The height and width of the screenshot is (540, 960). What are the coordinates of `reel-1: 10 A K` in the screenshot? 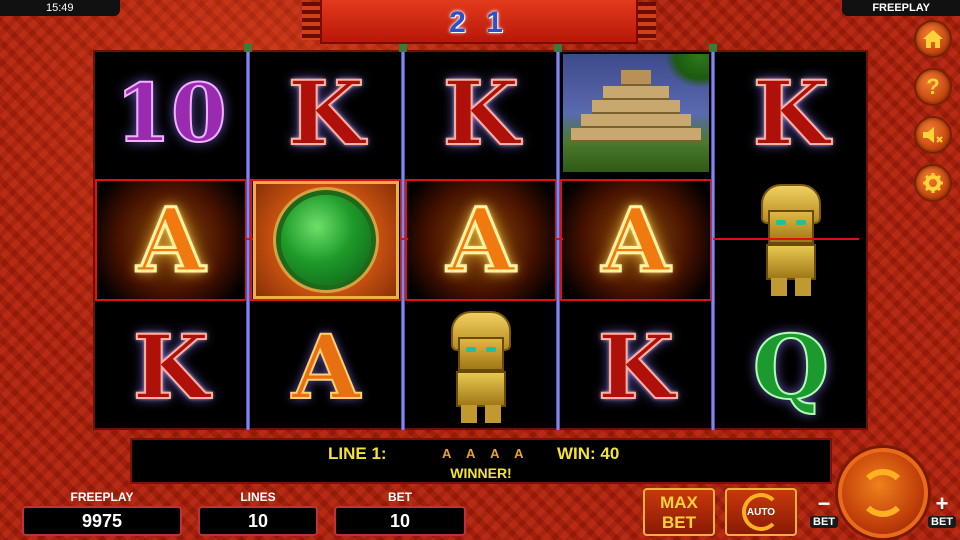 It's located at (171, 240).